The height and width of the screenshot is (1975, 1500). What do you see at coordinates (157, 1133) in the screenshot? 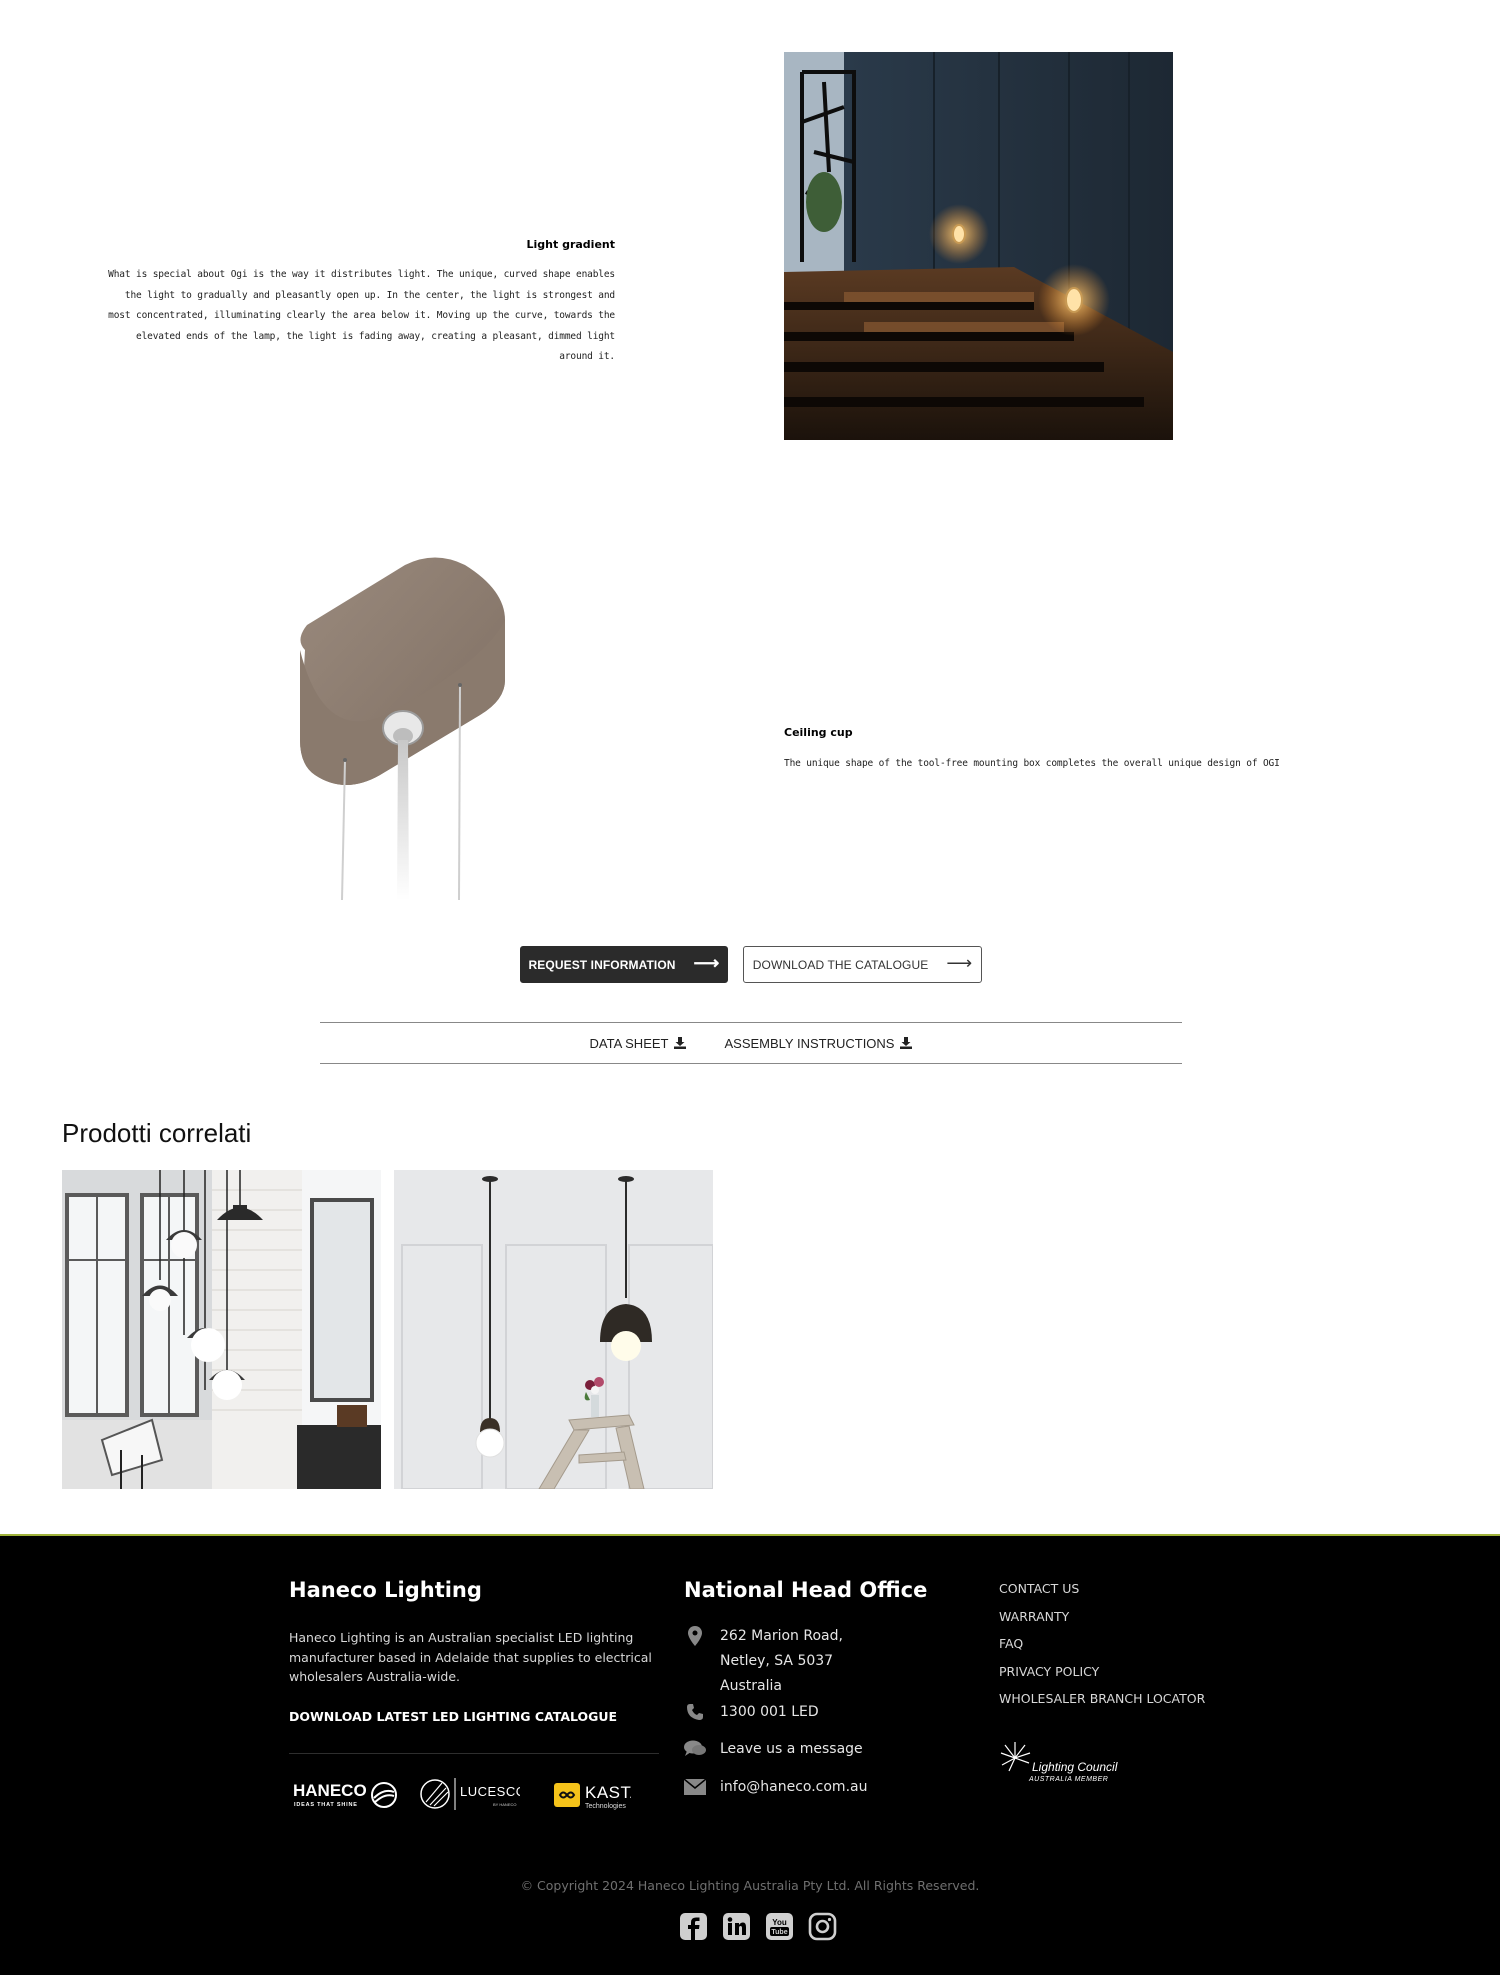
I see `related-products-heading: Prodotti correlati` at bounding box center [157, 1133].